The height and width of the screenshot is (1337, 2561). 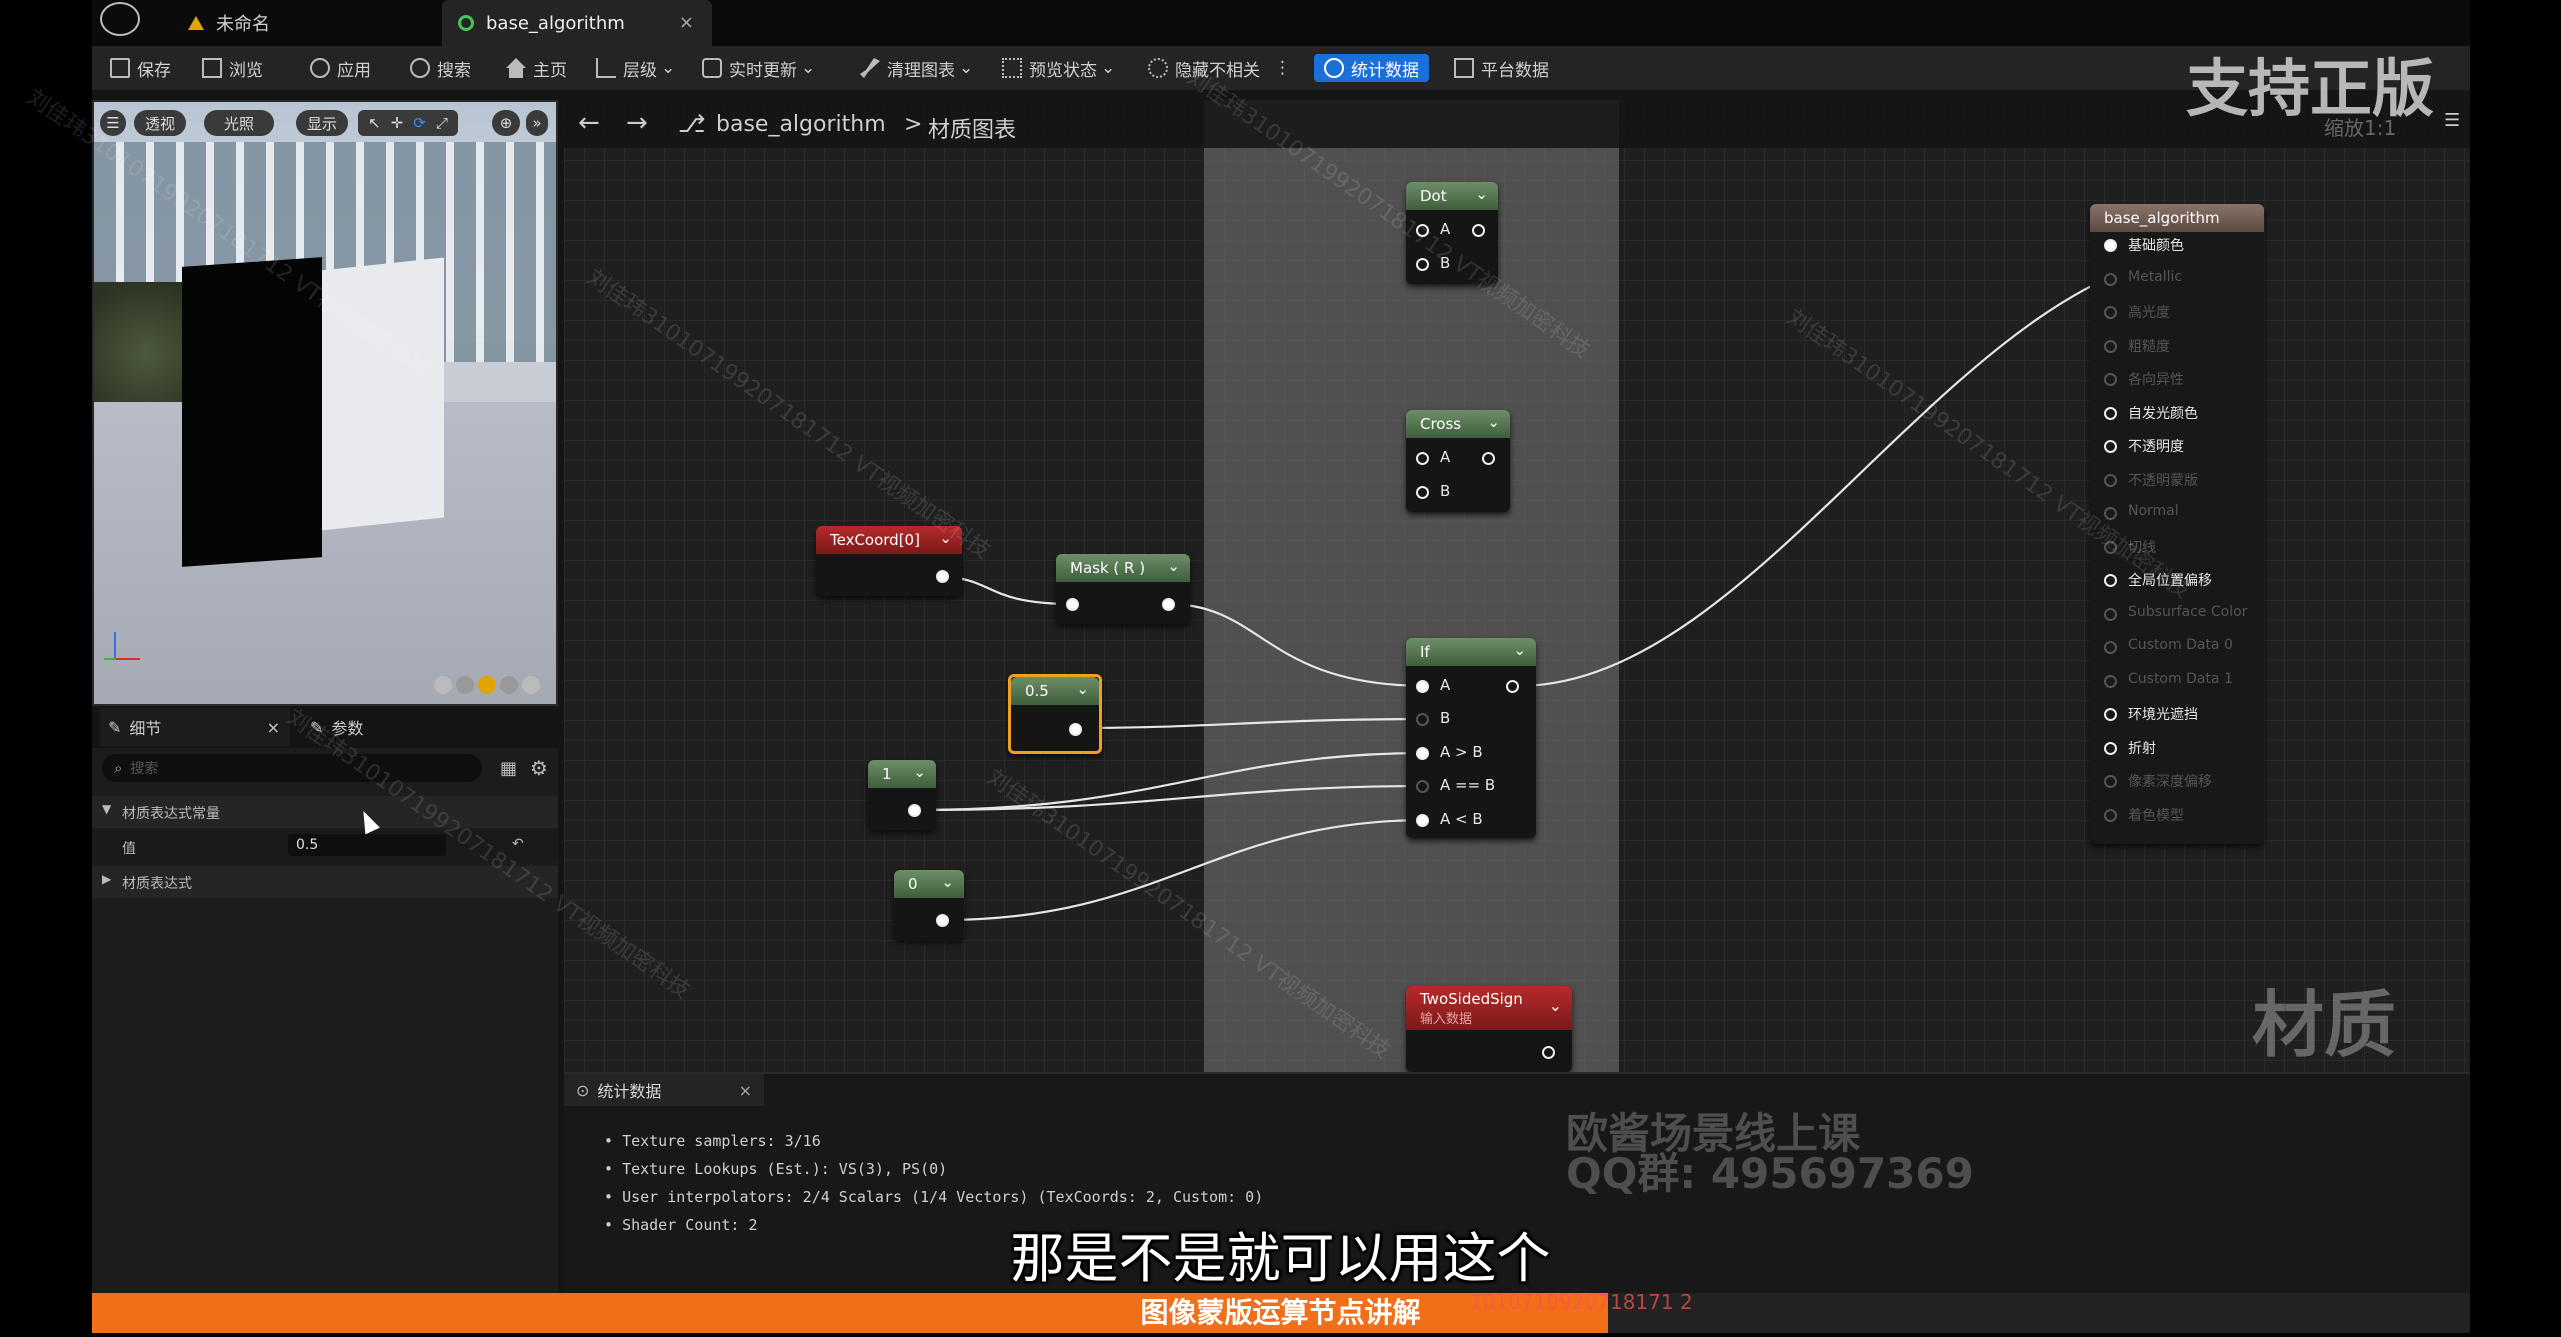 What do you see at coordinates (508, 768) in the screenshot?
I see `table-view-icon: ▦` at bounding box center [508, 768].